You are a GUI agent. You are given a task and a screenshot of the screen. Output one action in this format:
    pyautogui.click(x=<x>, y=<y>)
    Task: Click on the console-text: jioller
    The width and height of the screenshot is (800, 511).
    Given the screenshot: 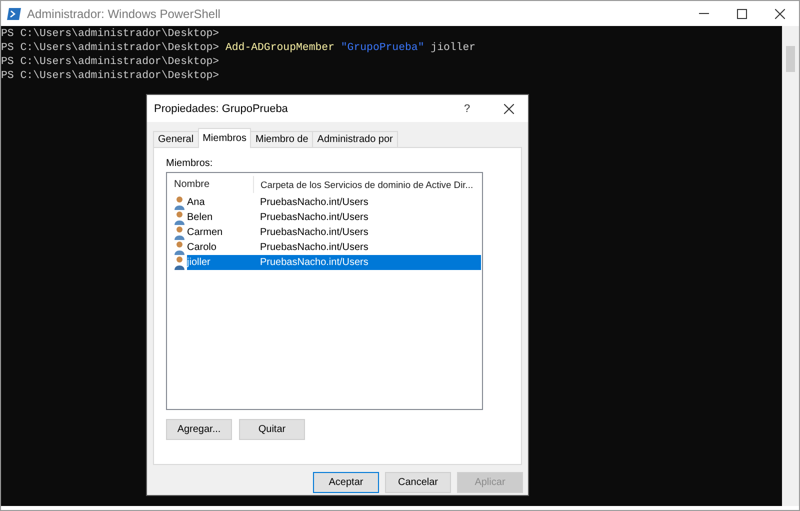 What is the action you would take?
    pyautogui.click(x=453, y=48)
    